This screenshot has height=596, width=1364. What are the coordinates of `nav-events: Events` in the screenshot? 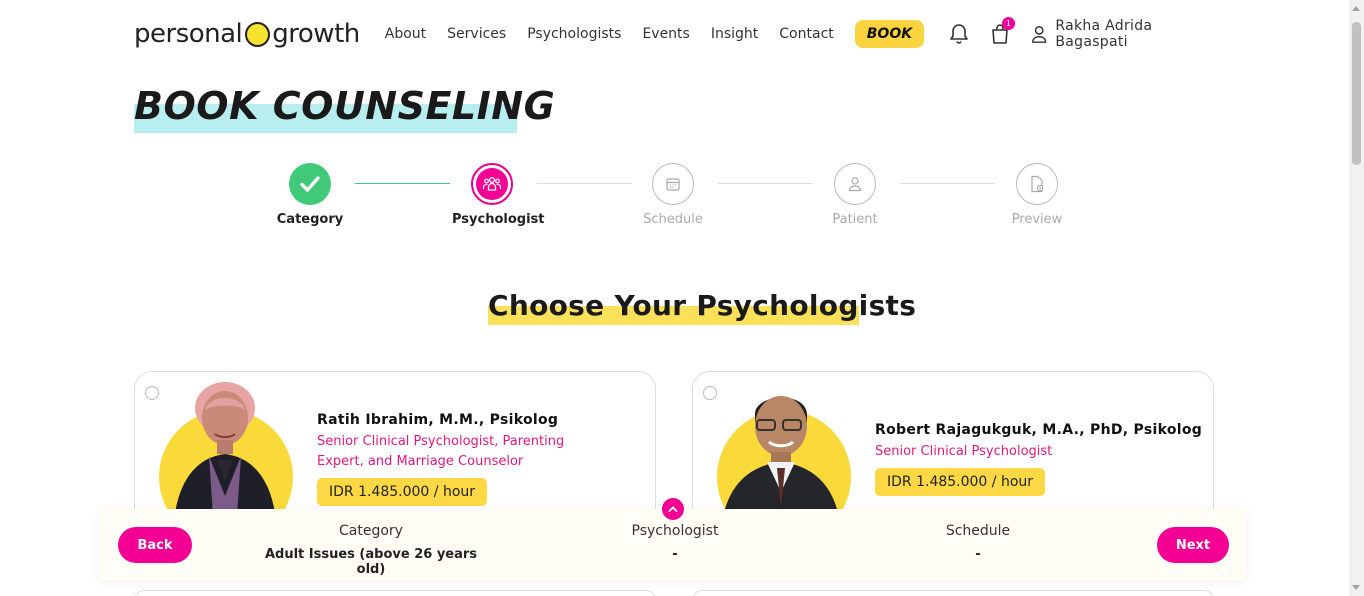 It's located at (665, 34).